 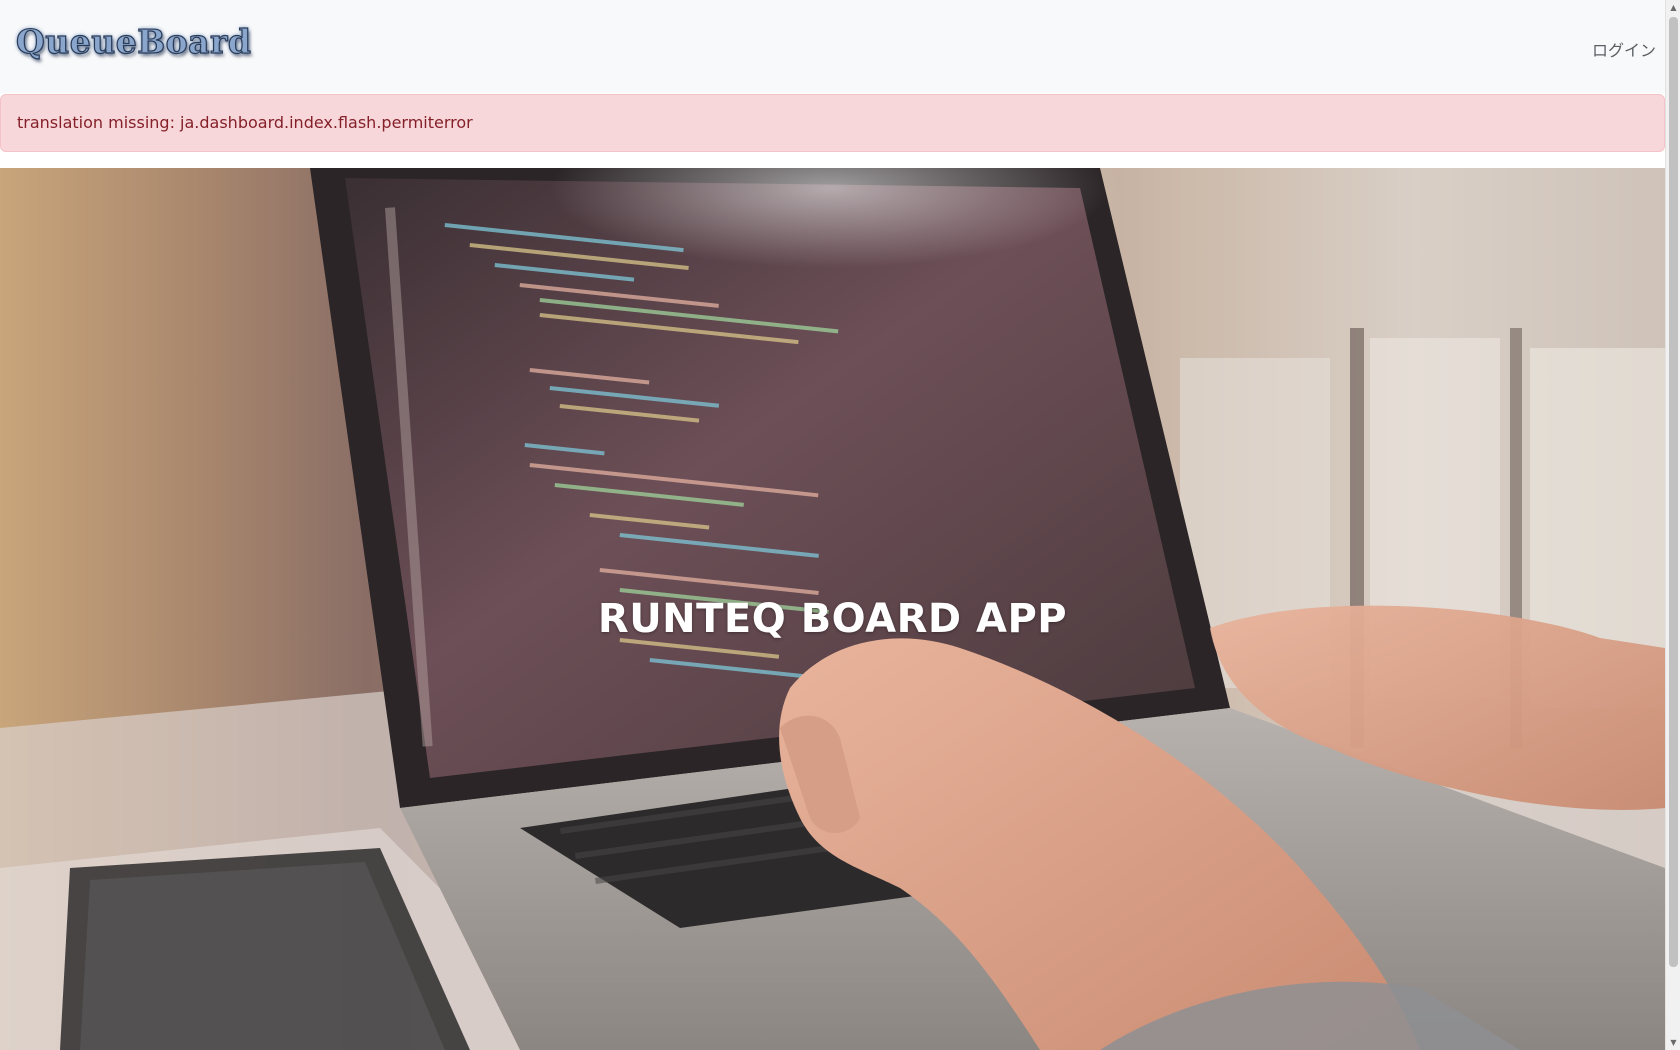 What do you see at coordinates (1673, 492) in the screenshot?
I see `scrollbar-thumb` at bounding box center [1673, 492].